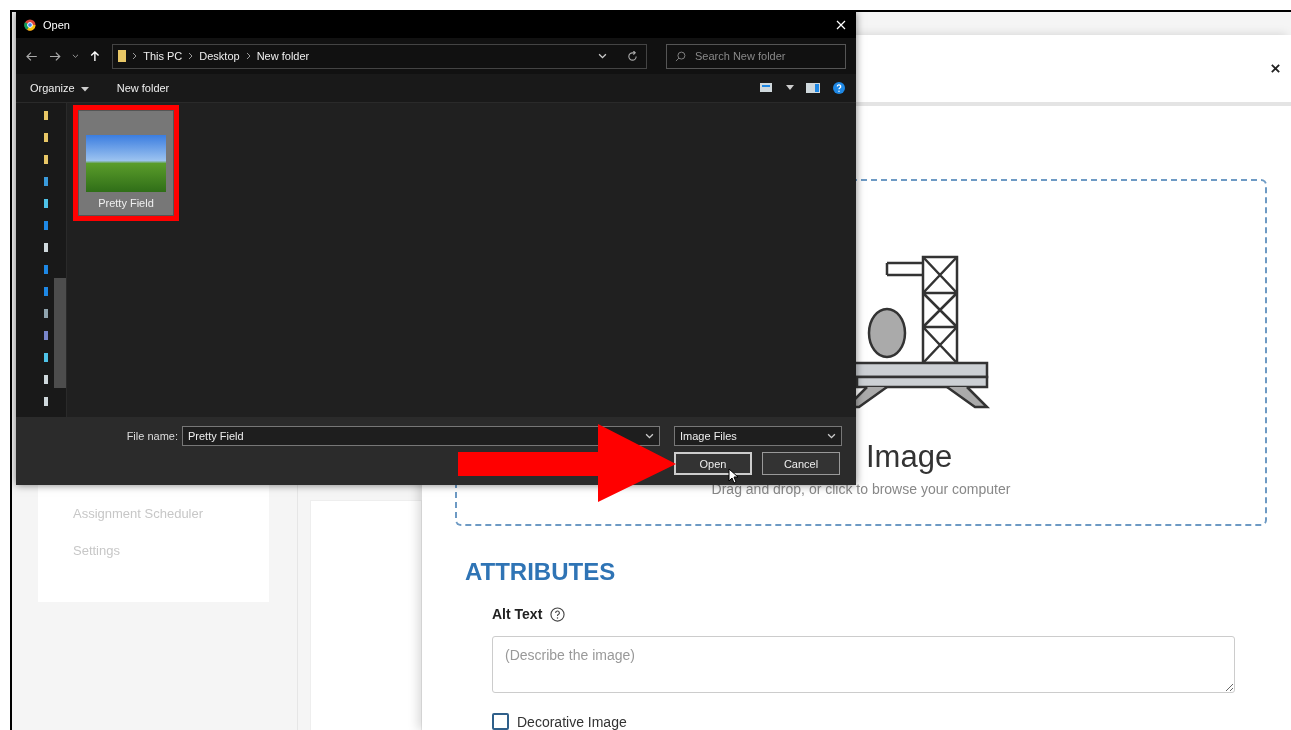  Describe the element at coordinates (379, 56) in the screenshot. I see `address-bar: This PC Desktop New folder` at that location.